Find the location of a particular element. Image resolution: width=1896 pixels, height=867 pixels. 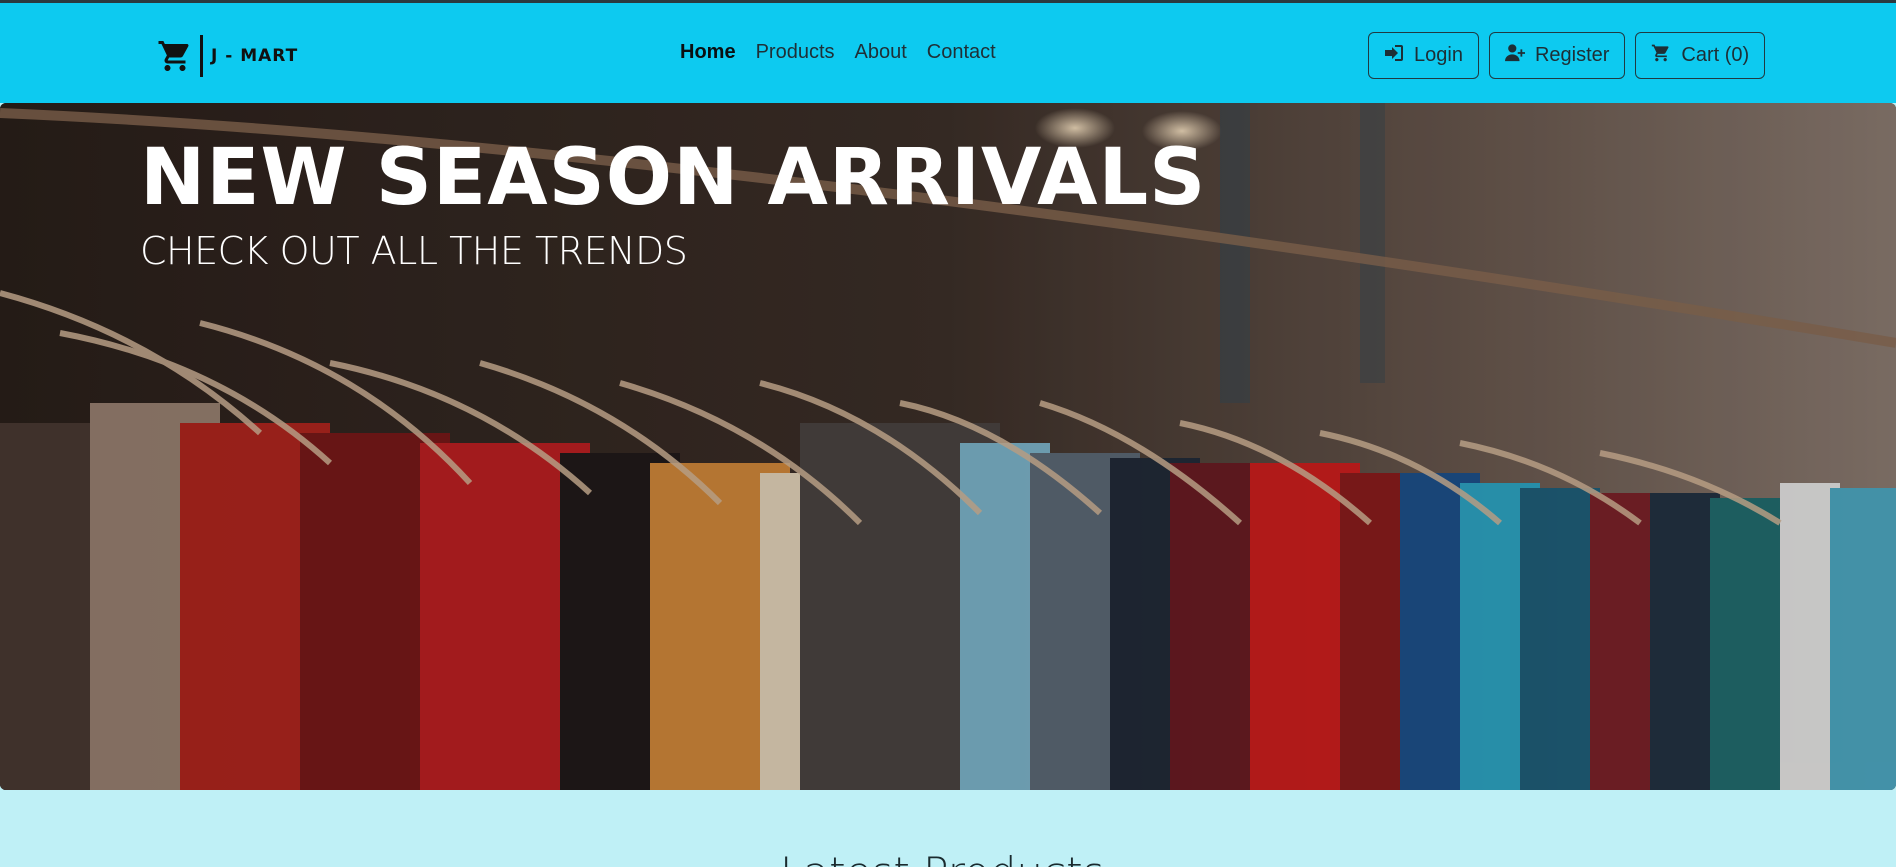

brand-logo: J - MART is located at coordinates (227, 56).